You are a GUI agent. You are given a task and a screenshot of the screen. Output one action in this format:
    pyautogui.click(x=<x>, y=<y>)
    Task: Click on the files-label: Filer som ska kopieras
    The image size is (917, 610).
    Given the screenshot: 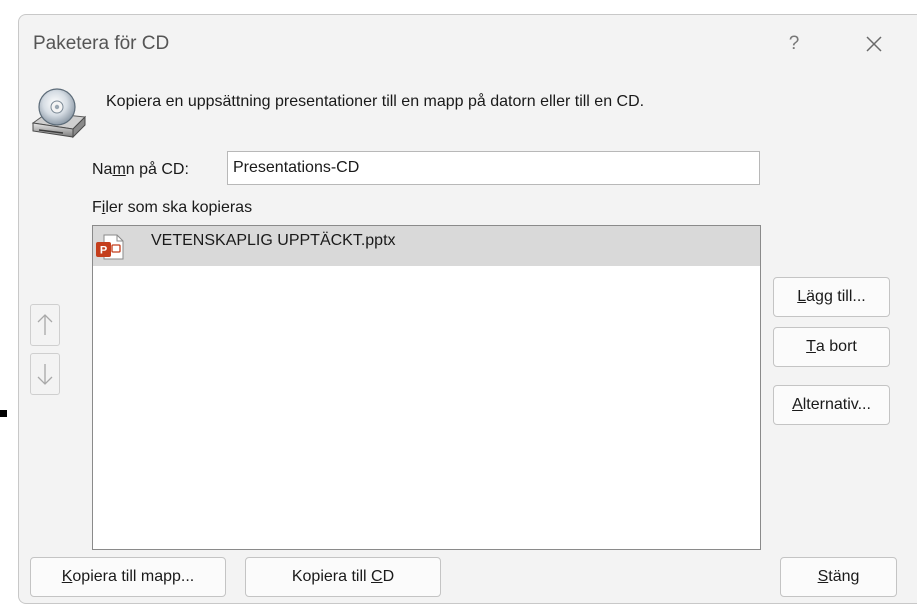 What is the action you would take?
    pyautogui.click(x=172, y=207)
    